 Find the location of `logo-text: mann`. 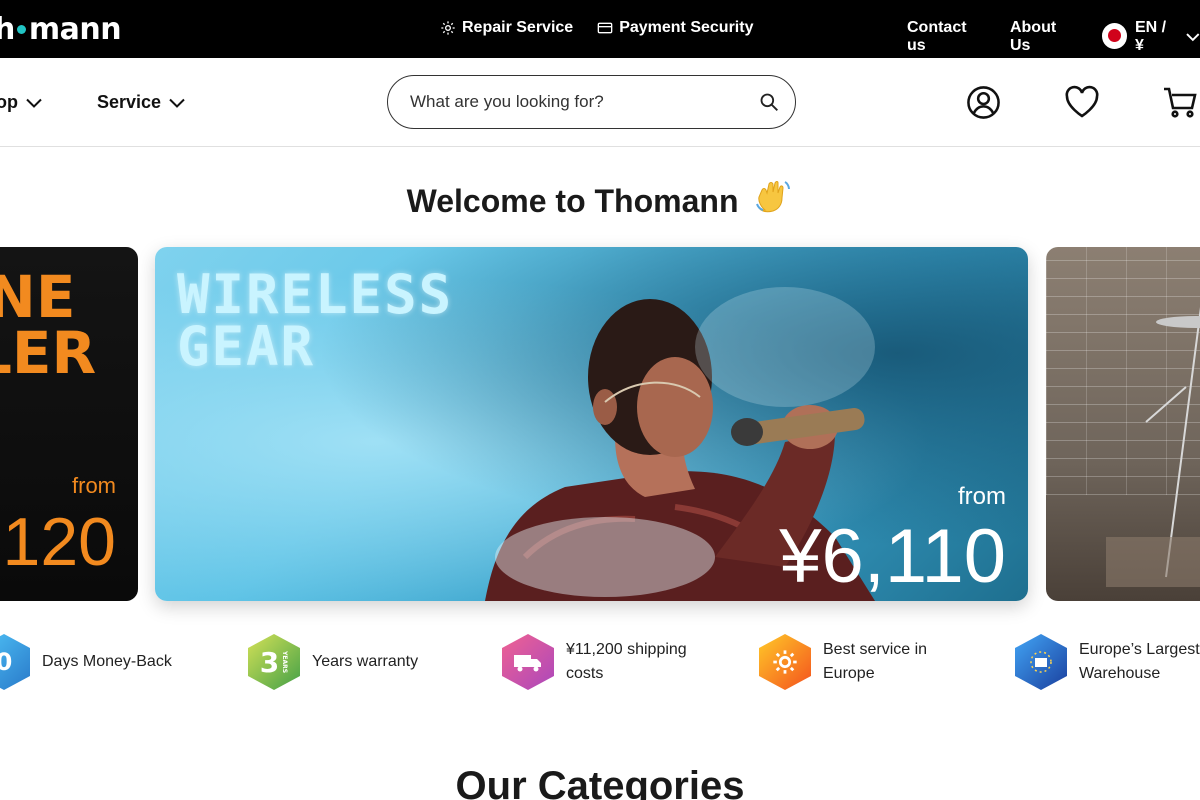

logo-text: mann is located at coordinates (75, 29).